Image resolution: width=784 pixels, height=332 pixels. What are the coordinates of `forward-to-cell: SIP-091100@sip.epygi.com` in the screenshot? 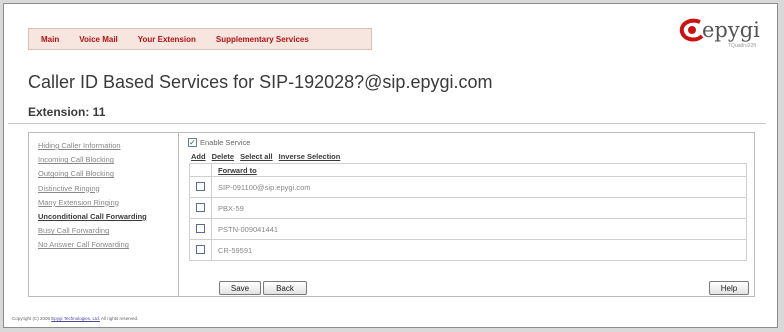 It's located at (479, 187).